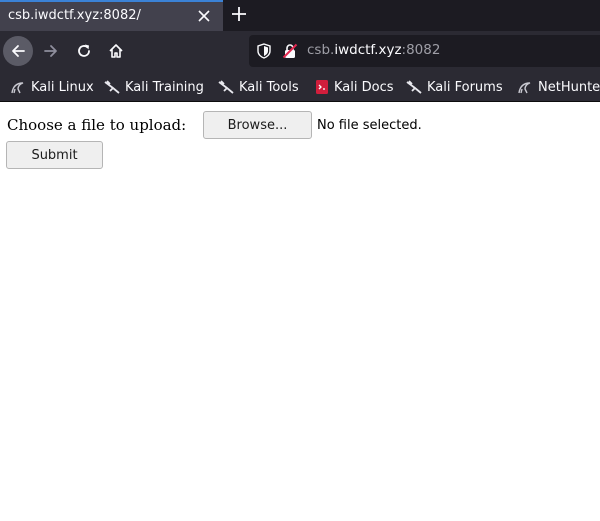  What do you see at coordinates (74, 15) in the screenshot?
I see `tab-title: csb.iwdctf.xyz:8082/` at bounding box center [74, 15].